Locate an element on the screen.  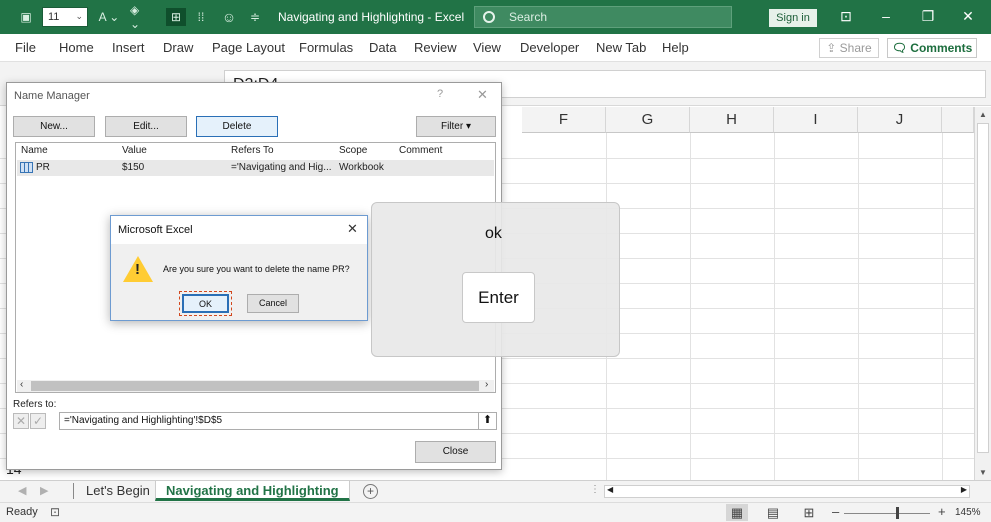
header-refers-to: Refers To is located at coordinates (252, 150).